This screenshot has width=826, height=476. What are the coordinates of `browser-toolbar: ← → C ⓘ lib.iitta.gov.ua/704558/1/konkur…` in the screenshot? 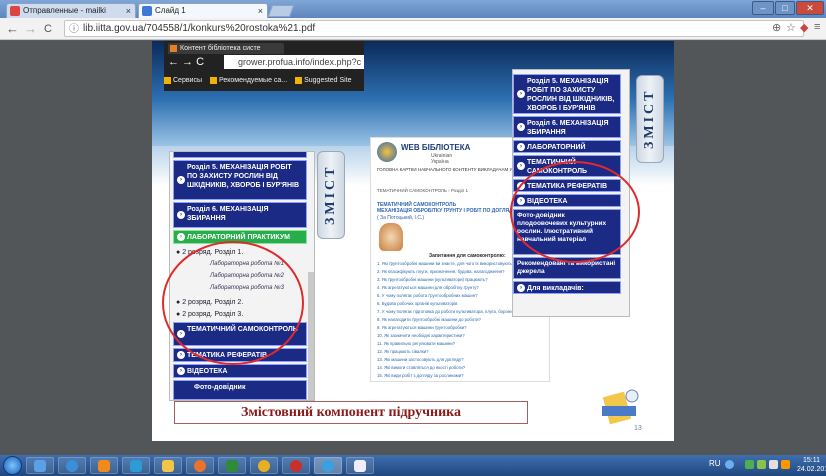 It's located at (413, 29).